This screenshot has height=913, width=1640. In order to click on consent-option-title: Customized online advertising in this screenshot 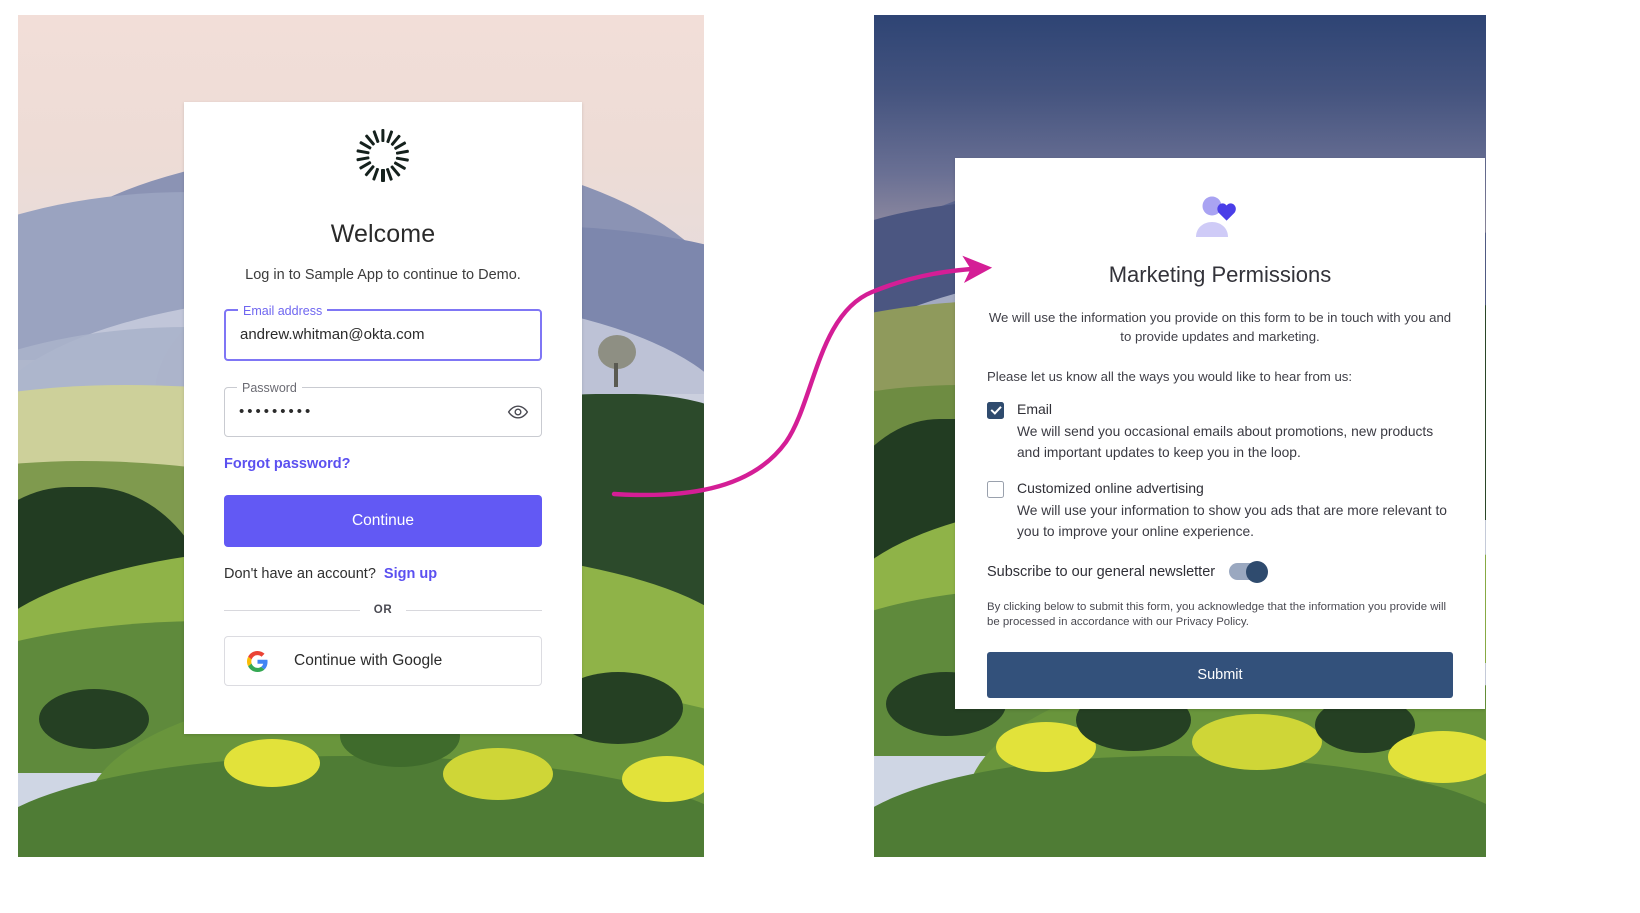, I will do `click(1110, 488)`.